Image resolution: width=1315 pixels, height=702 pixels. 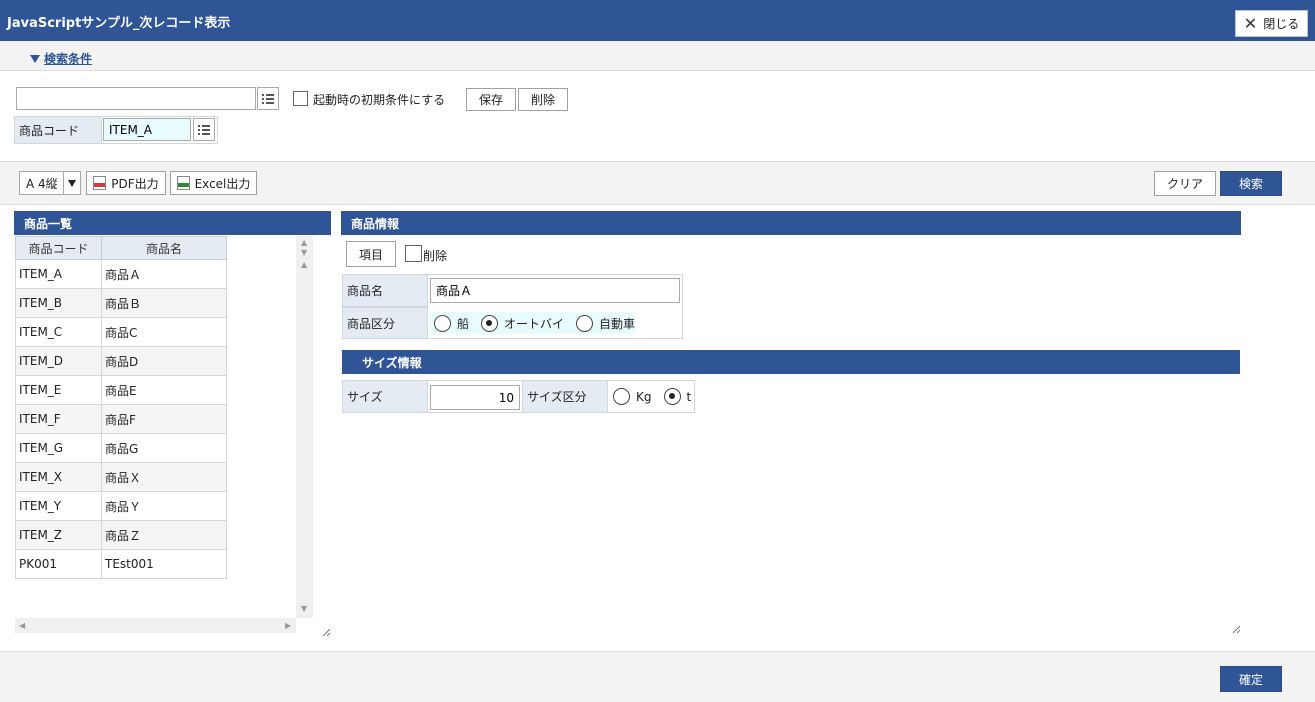 I want to click on cell-product-code: ITEM_D, so click(x=58, y=361).